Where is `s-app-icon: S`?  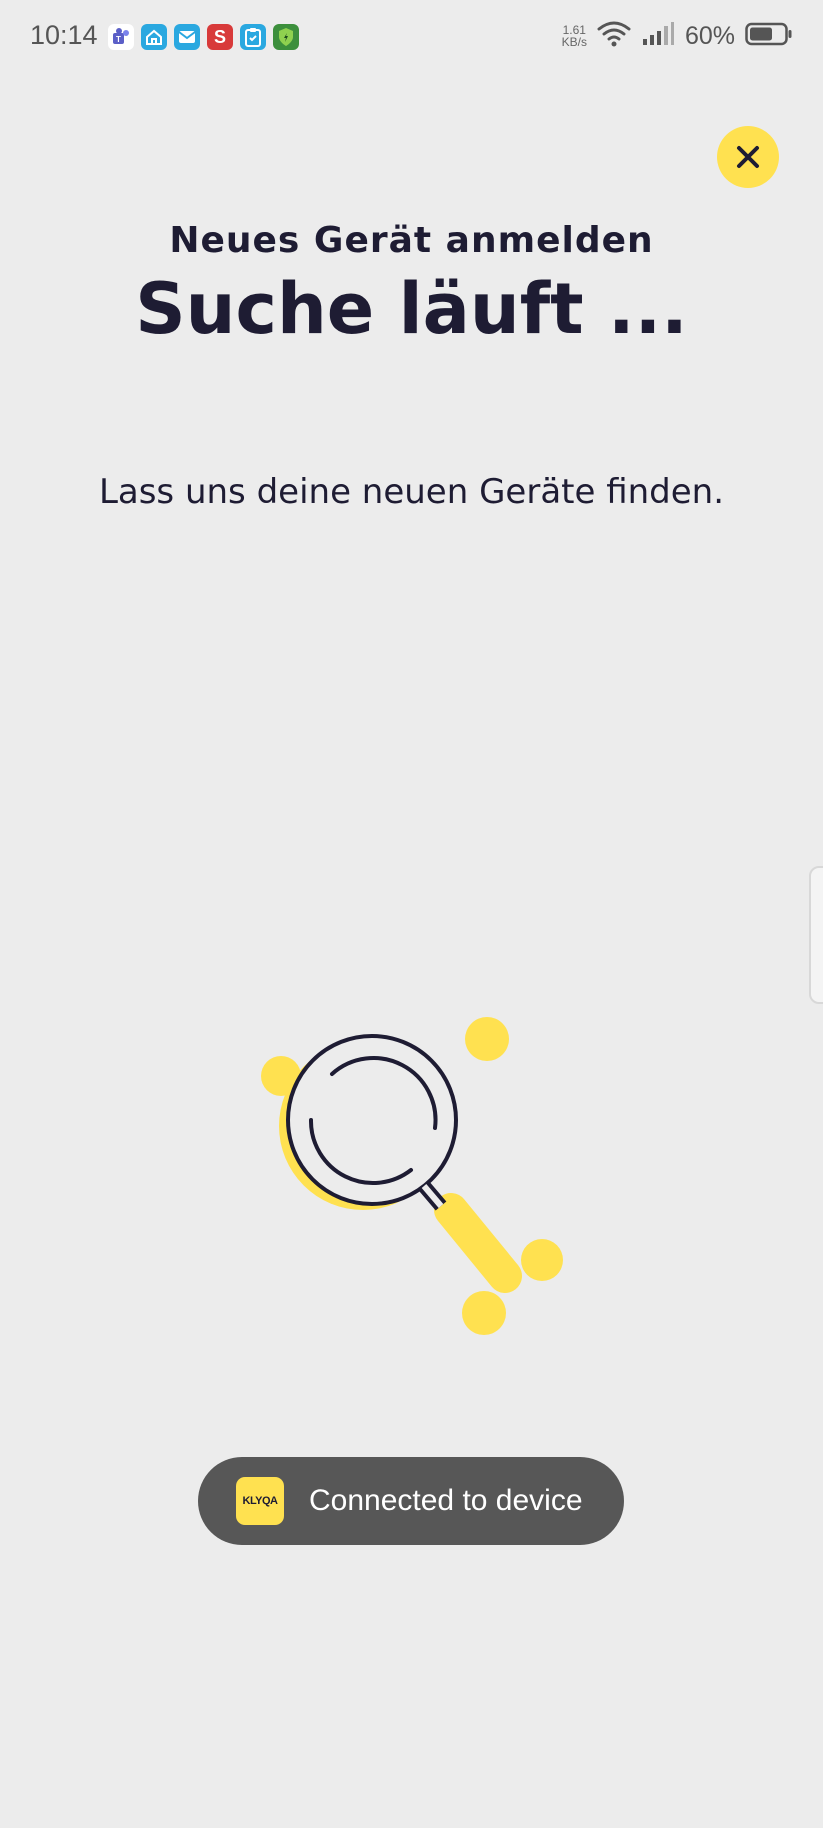
s-app-icon: S is located at coordinates (220, 37).